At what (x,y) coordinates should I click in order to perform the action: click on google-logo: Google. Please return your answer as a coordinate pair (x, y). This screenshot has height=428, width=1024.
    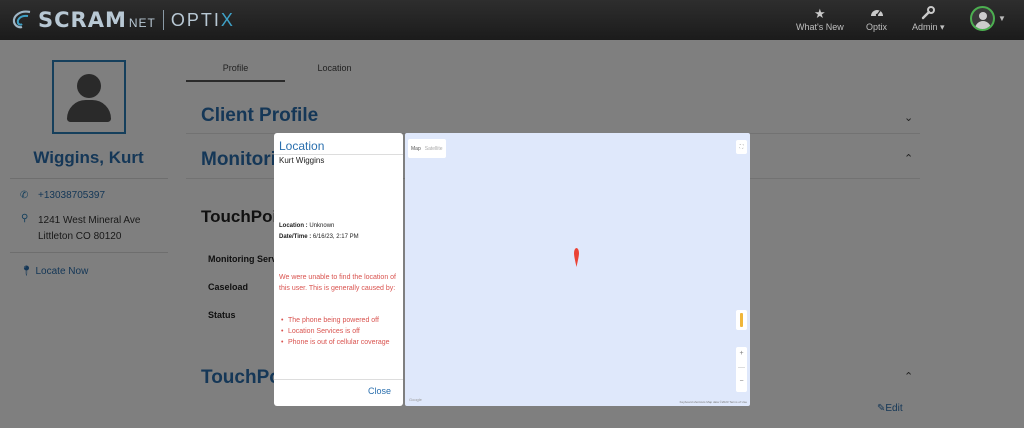
    Looking at the image, I should click on (415, 399).